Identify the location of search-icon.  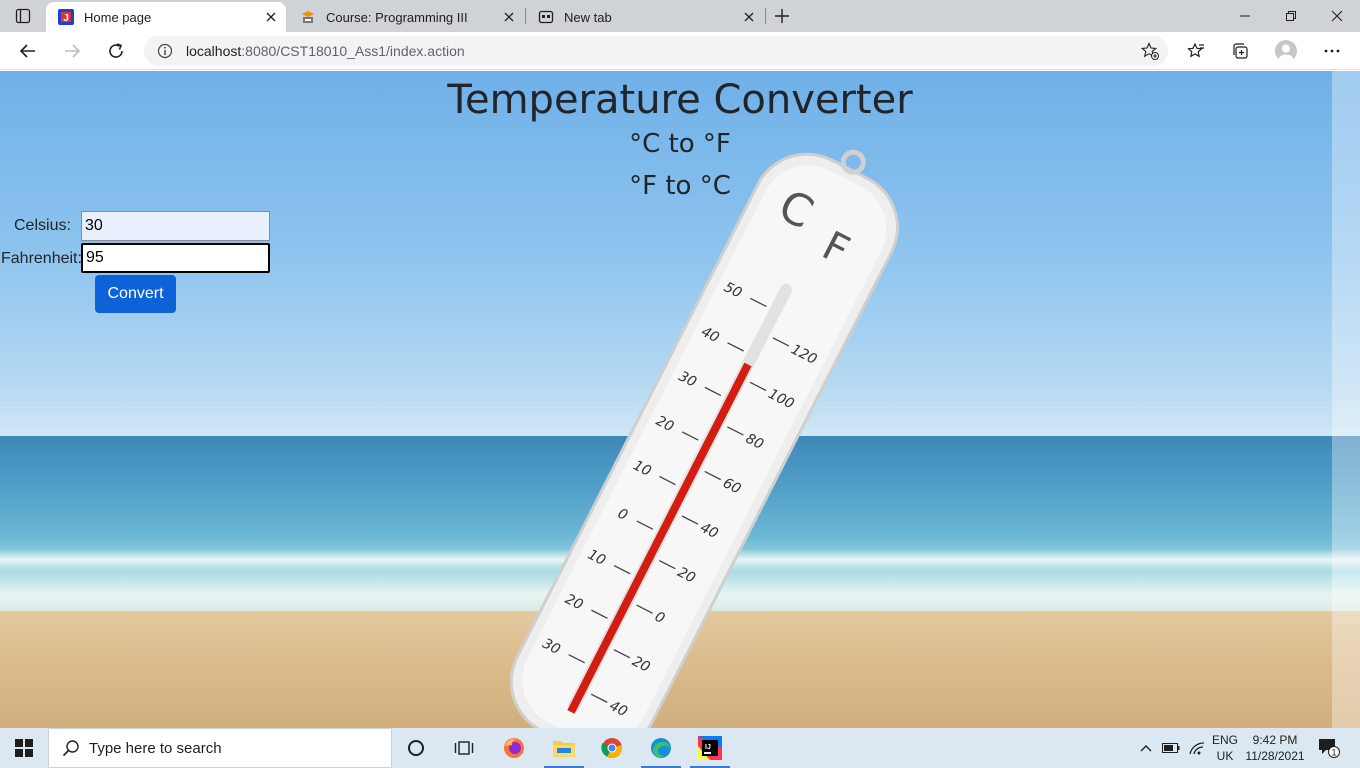
(71, 748).